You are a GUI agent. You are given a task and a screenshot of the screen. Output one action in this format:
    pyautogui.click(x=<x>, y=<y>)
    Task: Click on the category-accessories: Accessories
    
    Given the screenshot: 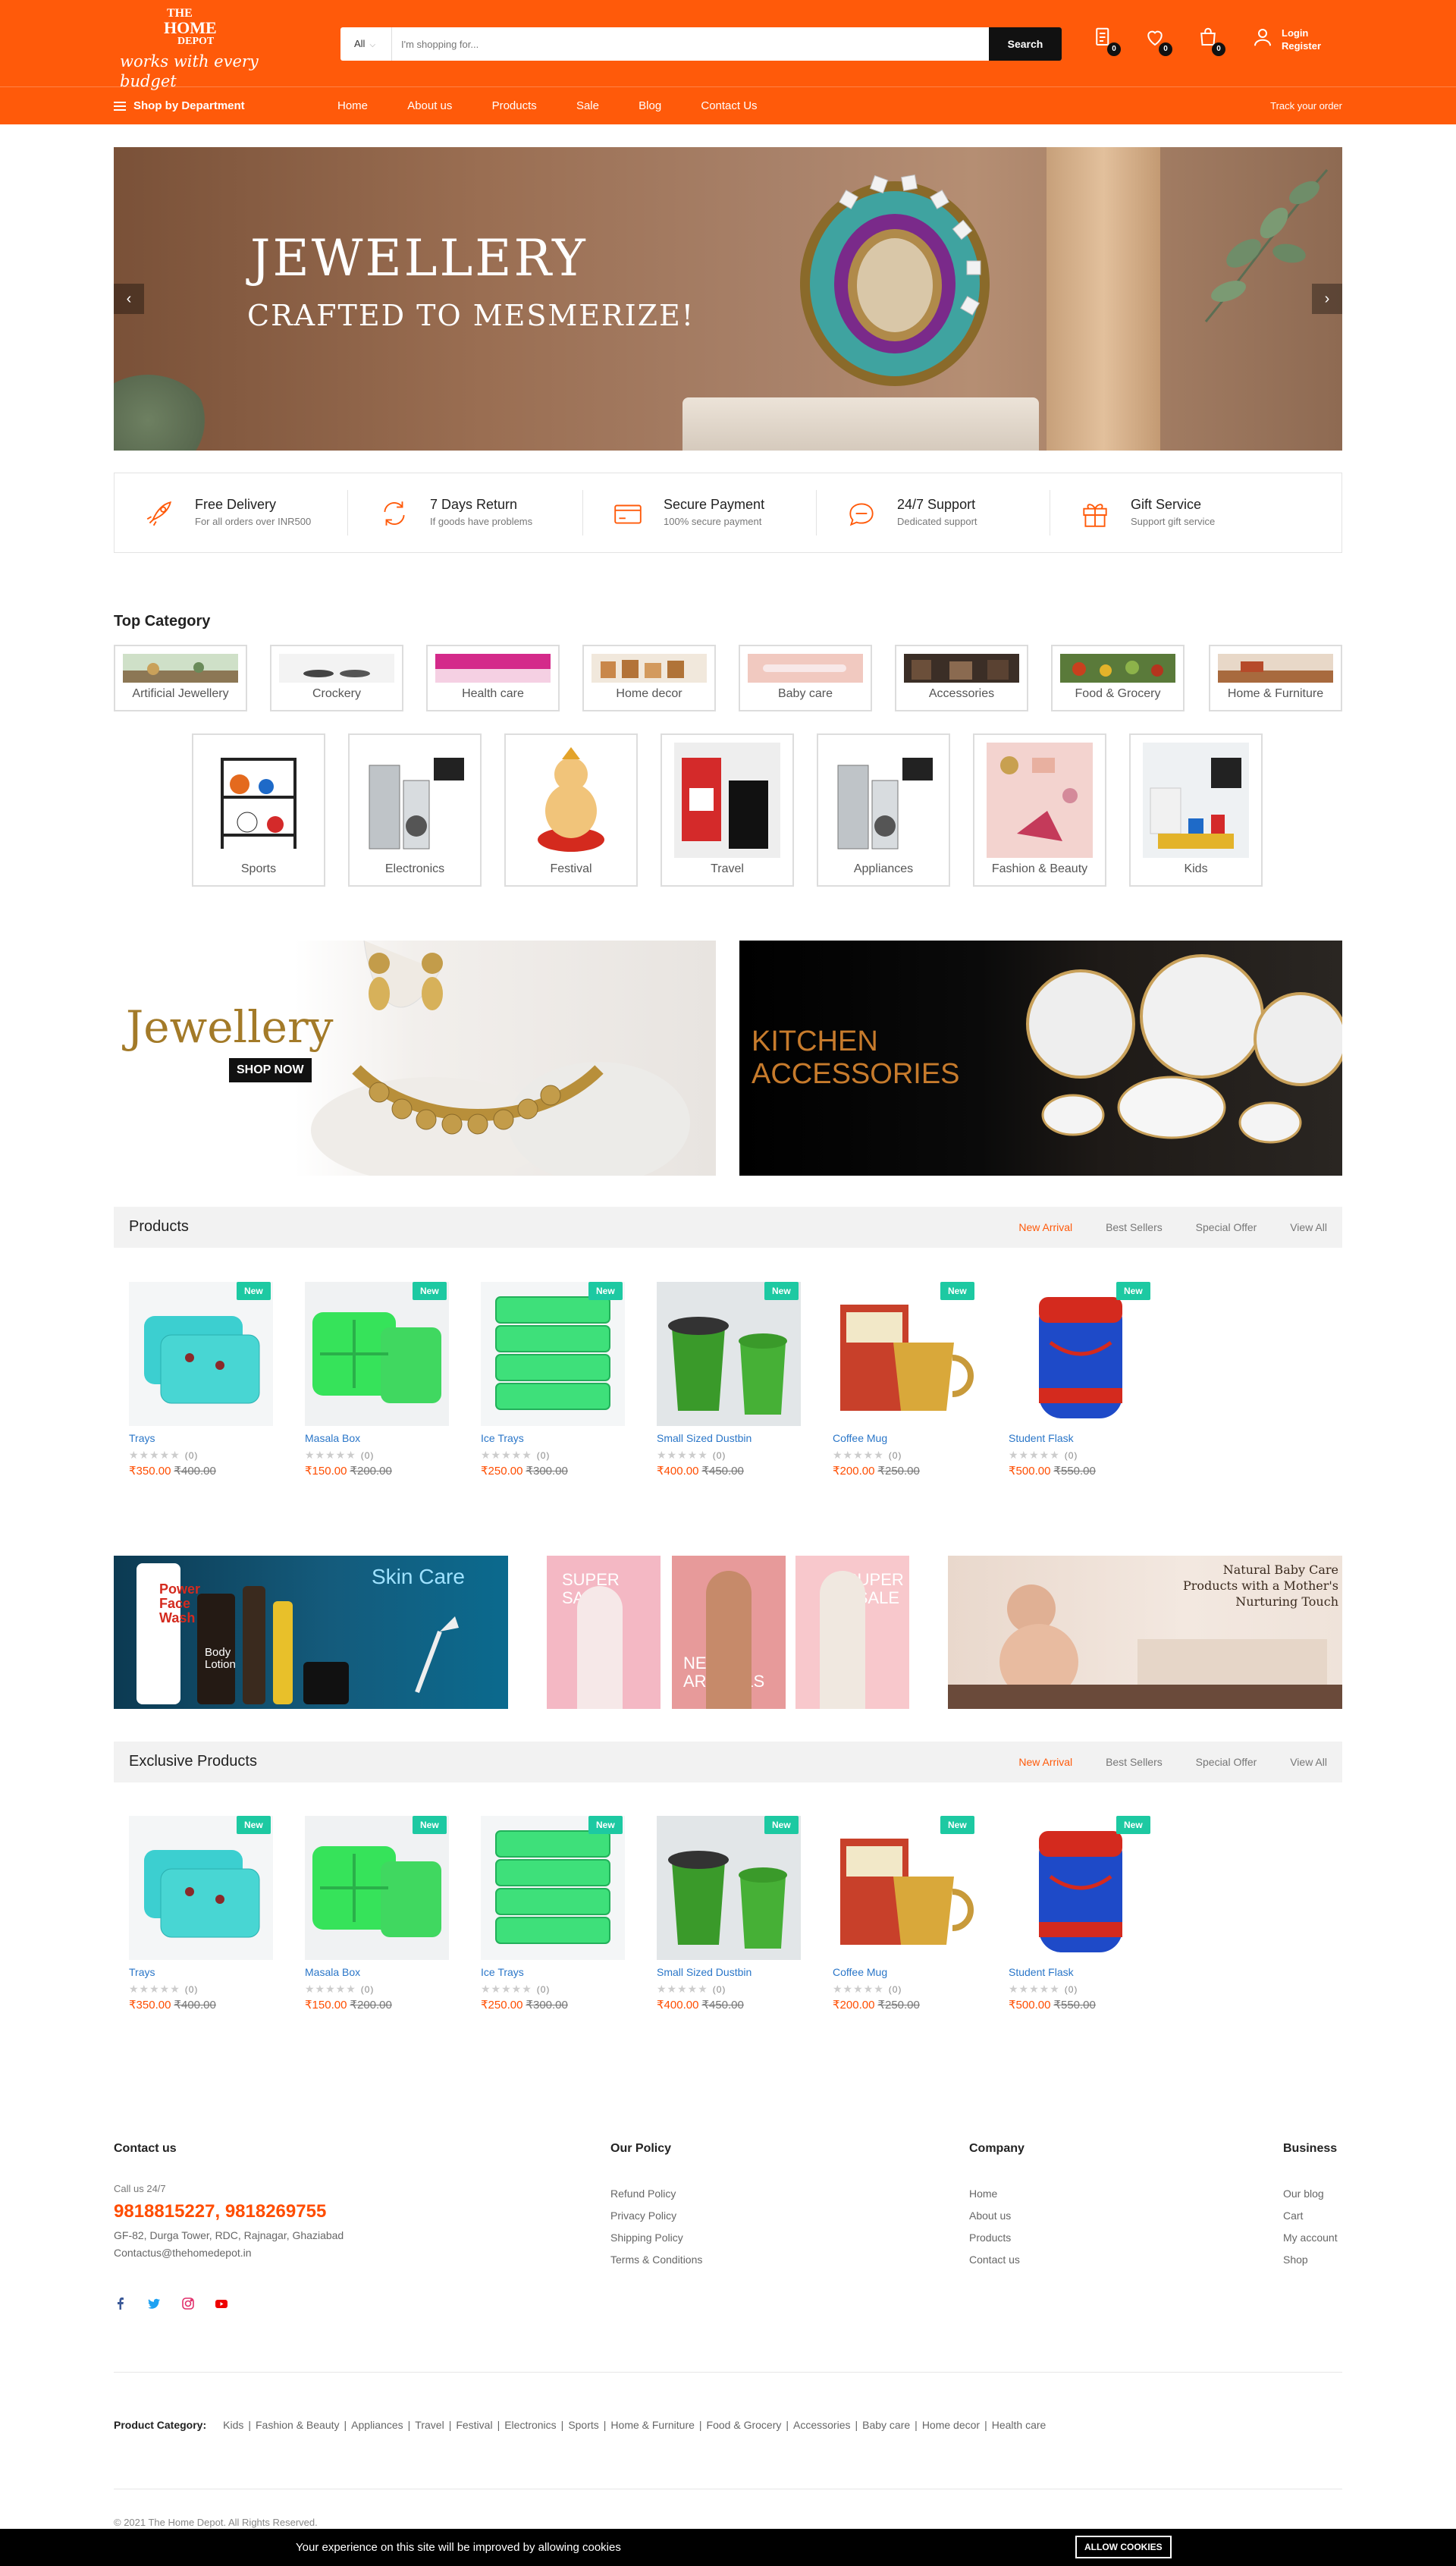 What is the action you would take?
    pyautogui.click(x=961, y=678)
    